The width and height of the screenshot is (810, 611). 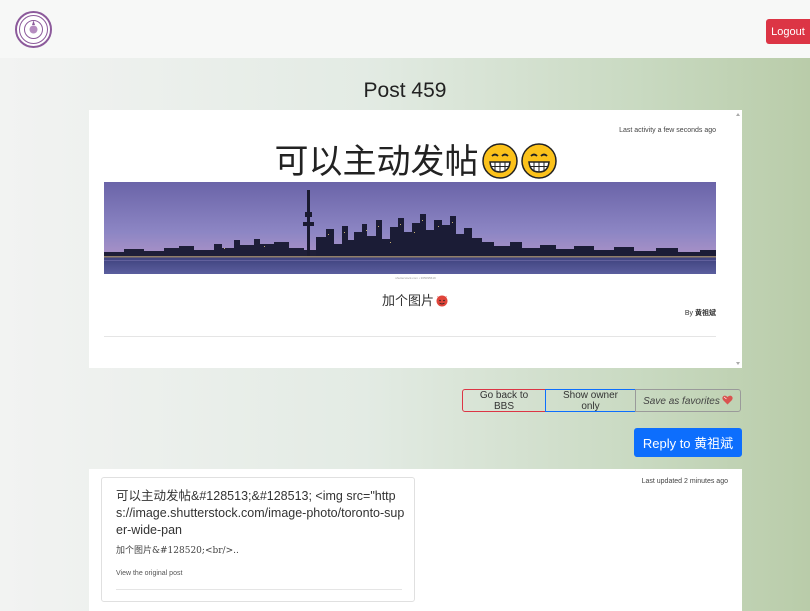 I want to click on scroll-down-arrow-icon, so click(x=738, y=363).